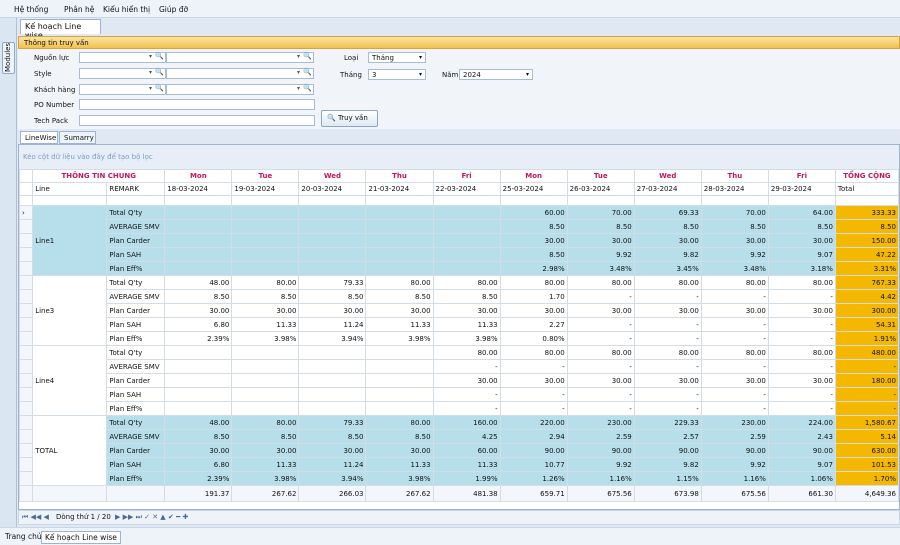  I want to click on table-row: AVERAGE SMV - - - - - - -, so click(459, 366).